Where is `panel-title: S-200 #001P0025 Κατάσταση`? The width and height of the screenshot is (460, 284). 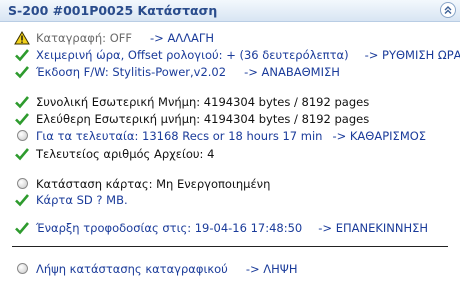 panel-title: S-200 #001P0025 Κατάσταση is located at coordinates (113, 10).